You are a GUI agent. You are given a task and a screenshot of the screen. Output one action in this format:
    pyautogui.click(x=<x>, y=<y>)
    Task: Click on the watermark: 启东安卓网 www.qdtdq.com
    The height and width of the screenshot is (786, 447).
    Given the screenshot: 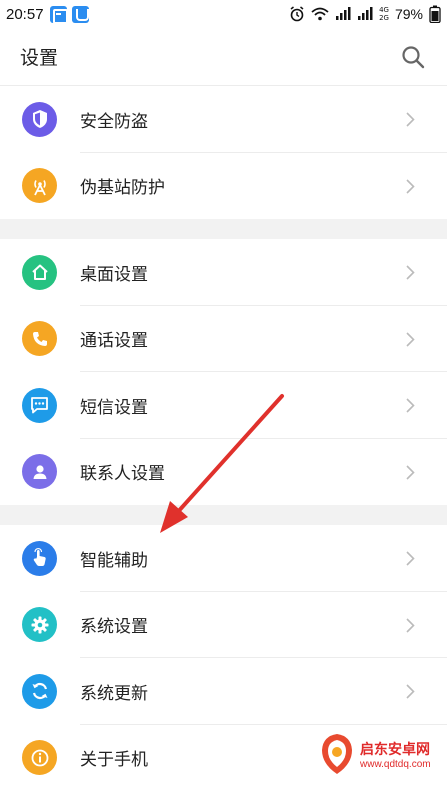 What is the action you would take?
    pyautogui.click(x=382, y=754)
    